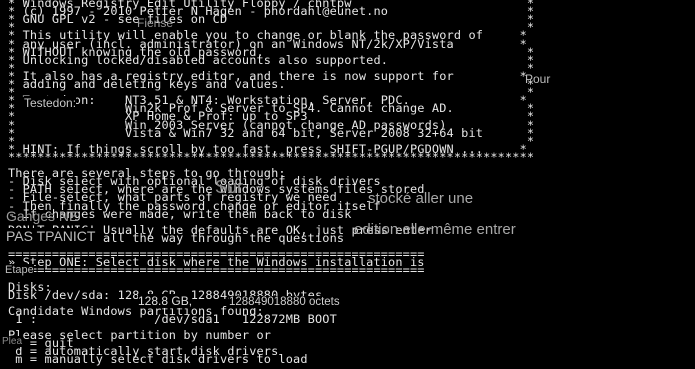 The image size is (695, 369). Describe the element at coordinates (51, 236) in the screenshot. I see `overlay-pas-tpanict: PAS TPANICT` at that location.